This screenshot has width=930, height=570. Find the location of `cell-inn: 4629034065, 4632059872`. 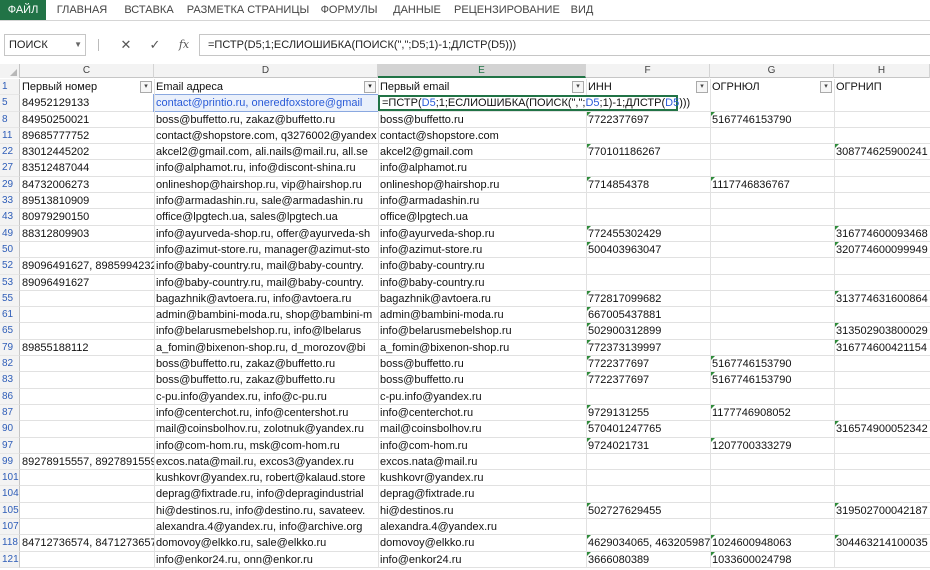

cell-inn: 4629034065, 4632059872 is located at coordinates (648, 543).